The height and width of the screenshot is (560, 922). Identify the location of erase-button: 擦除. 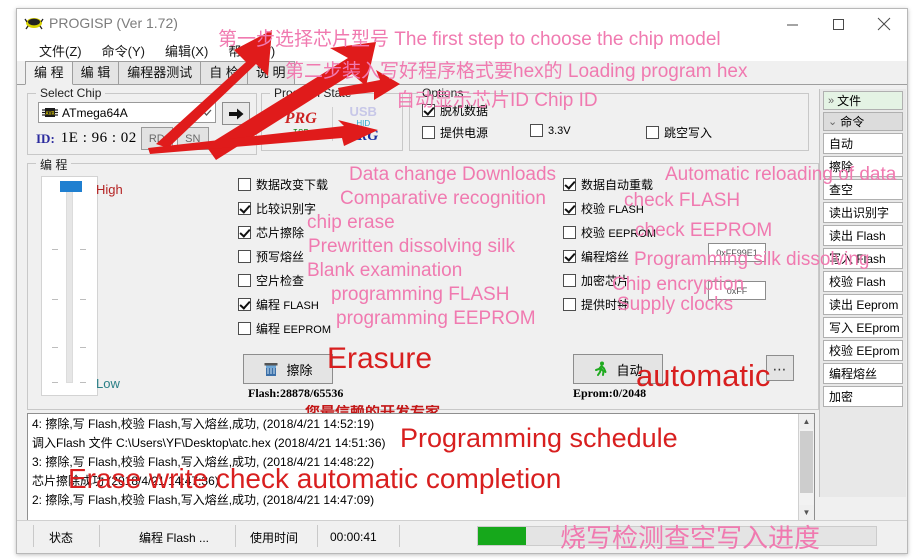
(288, 369).